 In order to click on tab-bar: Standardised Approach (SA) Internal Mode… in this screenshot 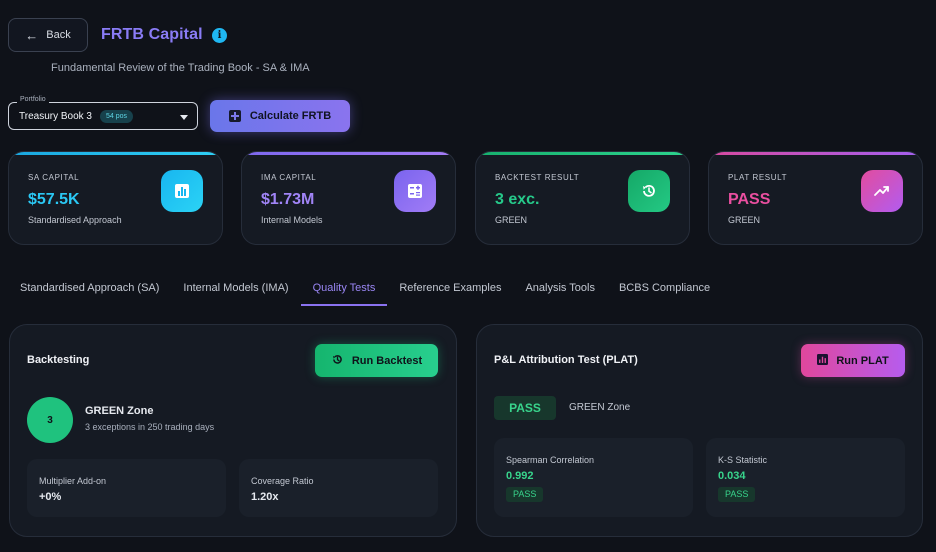, I will do `click(371, 294)`.